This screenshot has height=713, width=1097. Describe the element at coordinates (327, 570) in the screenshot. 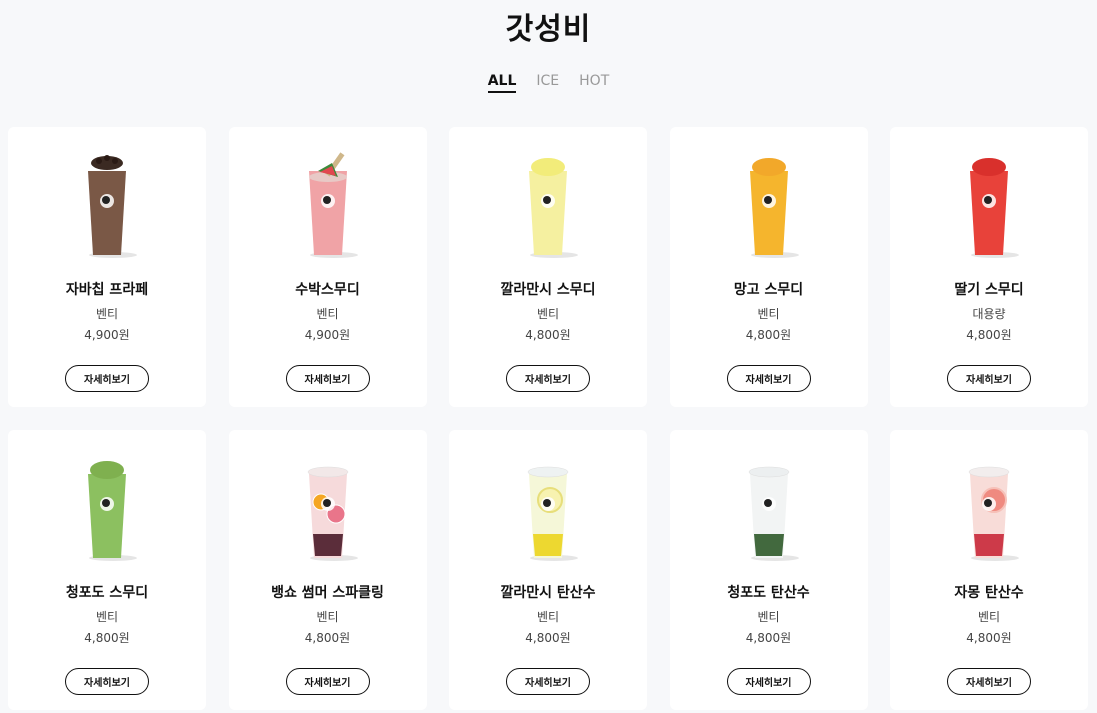

I see `product-card: 뱅쇼 썸머 스파클링벤티 4,800원자세히보기` at that location.